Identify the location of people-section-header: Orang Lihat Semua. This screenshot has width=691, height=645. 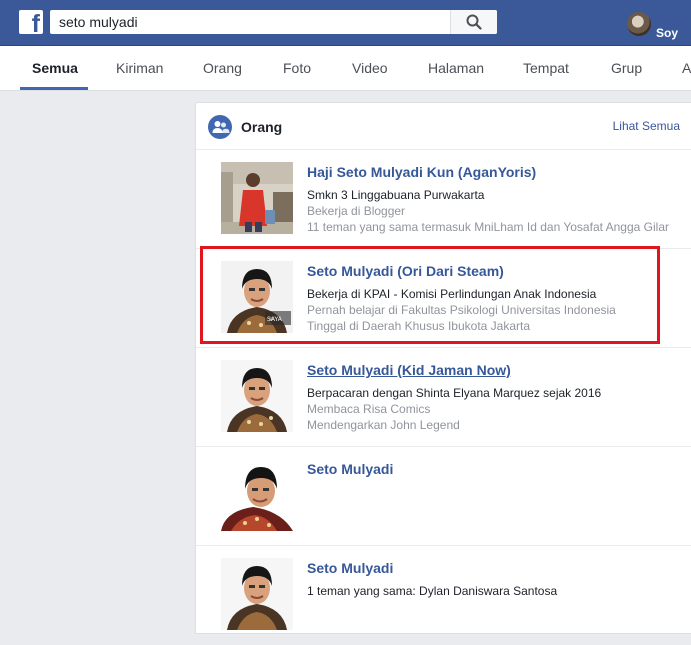
(443, 126).